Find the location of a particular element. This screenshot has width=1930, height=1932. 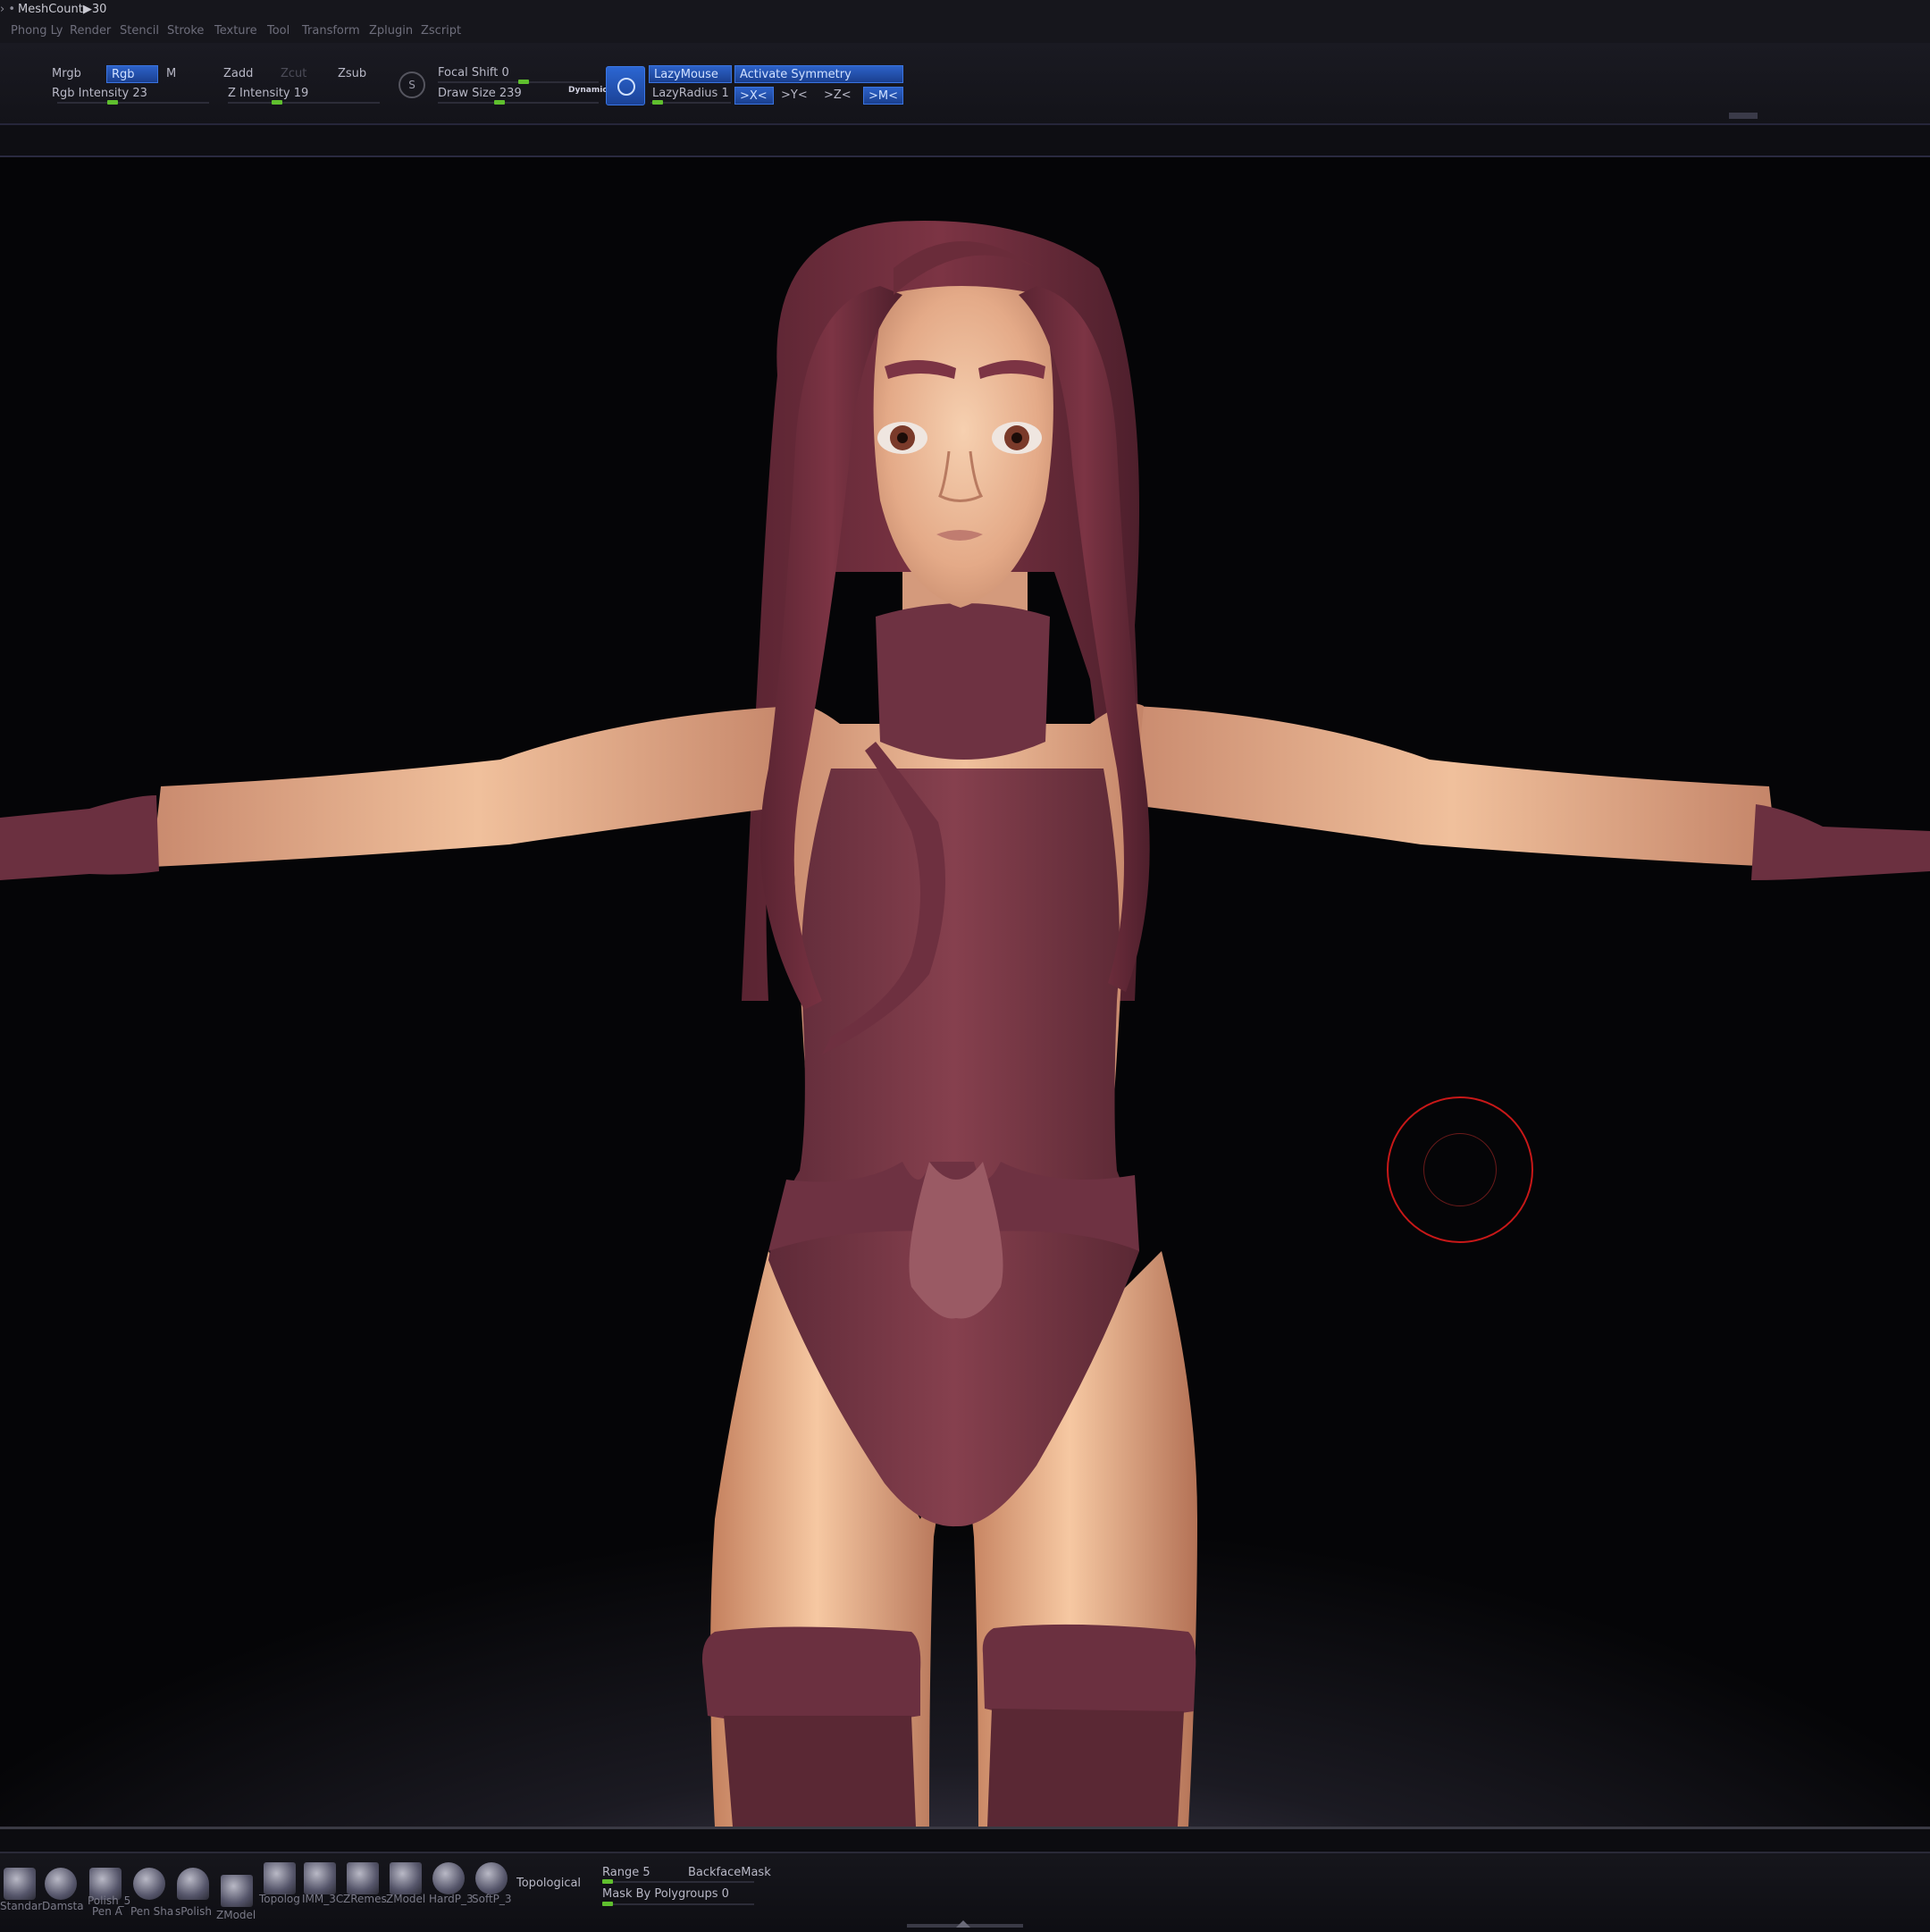

brush-label-12: SoftP_3 is located at coordinates (492, 1899).